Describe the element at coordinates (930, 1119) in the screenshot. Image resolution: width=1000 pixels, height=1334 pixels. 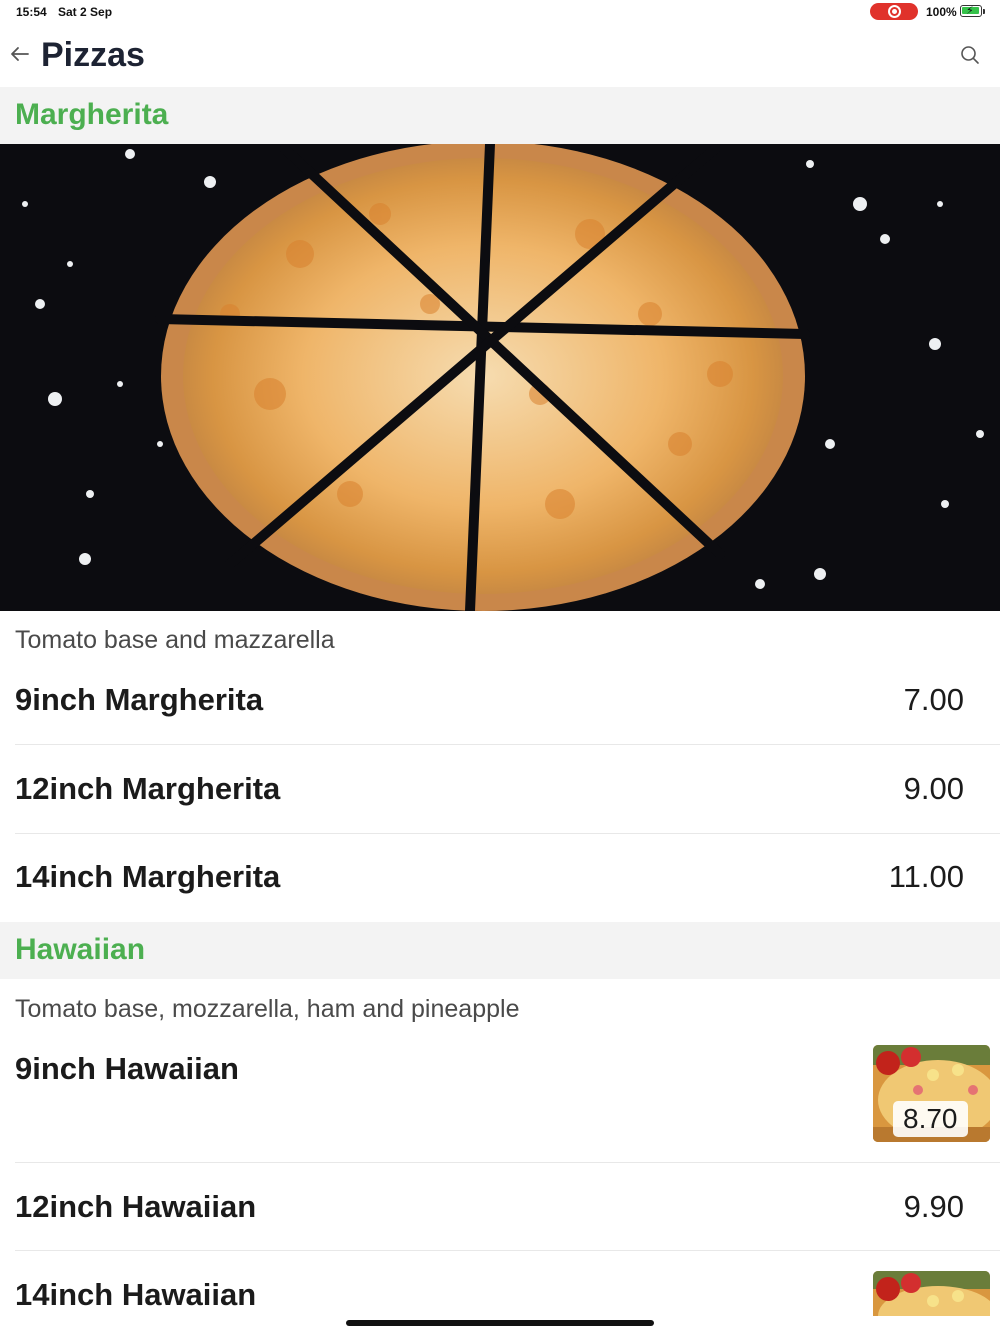
I see `item-price: 8.70` at that location.